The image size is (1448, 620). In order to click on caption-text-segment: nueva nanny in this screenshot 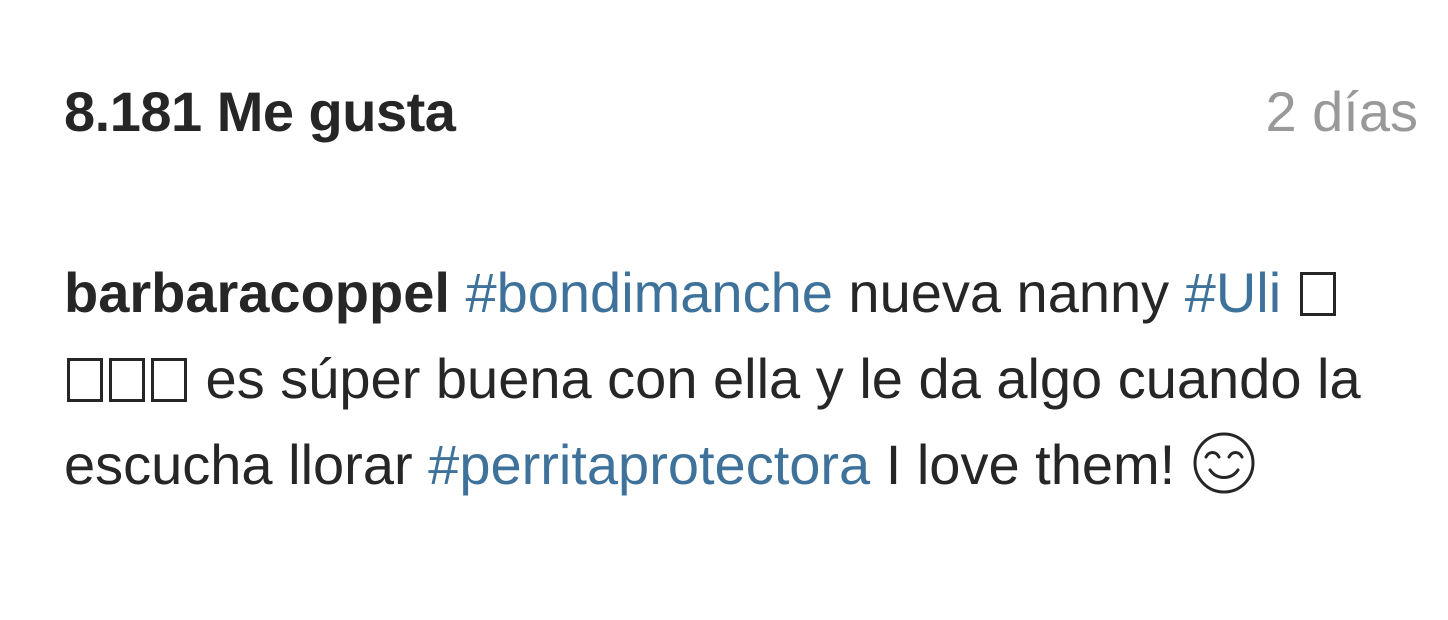, I will do `click(1008, 292)`.